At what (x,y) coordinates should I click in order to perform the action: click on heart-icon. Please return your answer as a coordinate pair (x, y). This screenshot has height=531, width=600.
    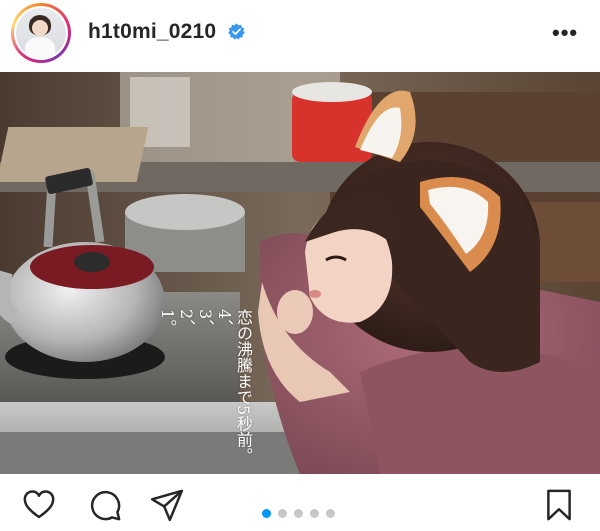
    Looking at the image, I should click on (39, 504).